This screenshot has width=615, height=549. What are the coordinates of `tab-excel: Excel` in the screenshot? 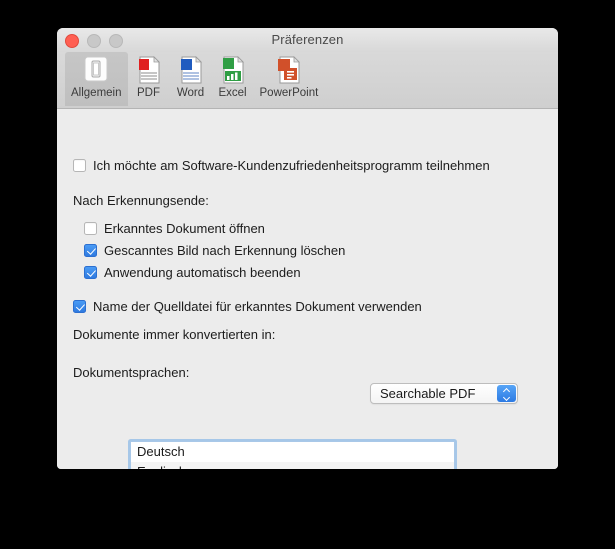 It's located at (233, 79).